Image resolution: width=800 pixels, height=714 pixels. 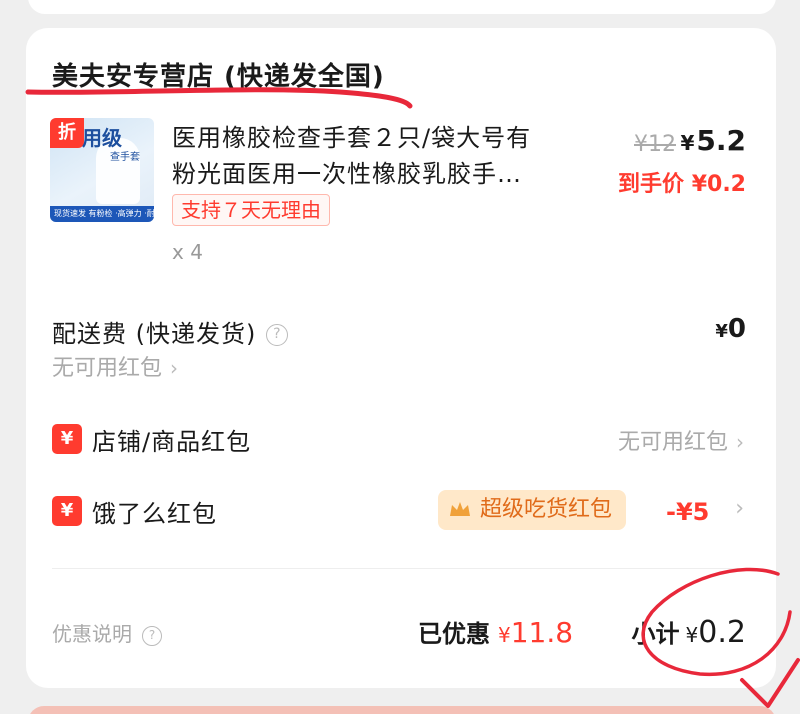 I want to click on product-title-line1: 医用橡胶检查手套２只/袋大号有, so click(x=352, y=138).